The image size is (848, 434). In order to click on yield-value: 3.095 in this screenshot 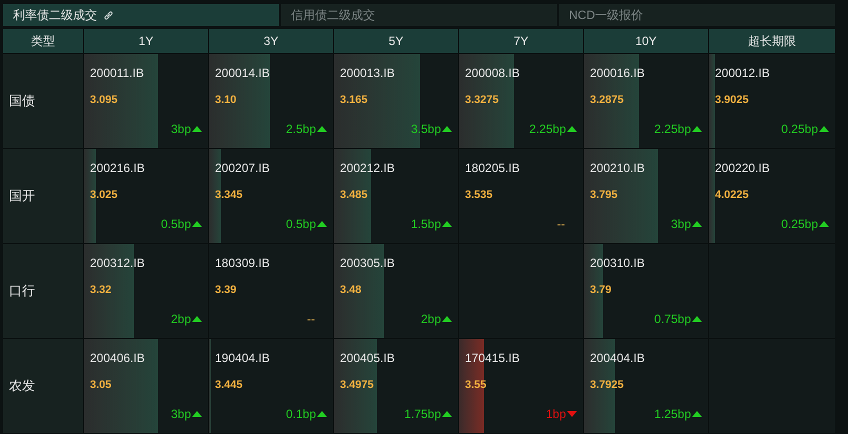, I will do `click(104, 100)`.